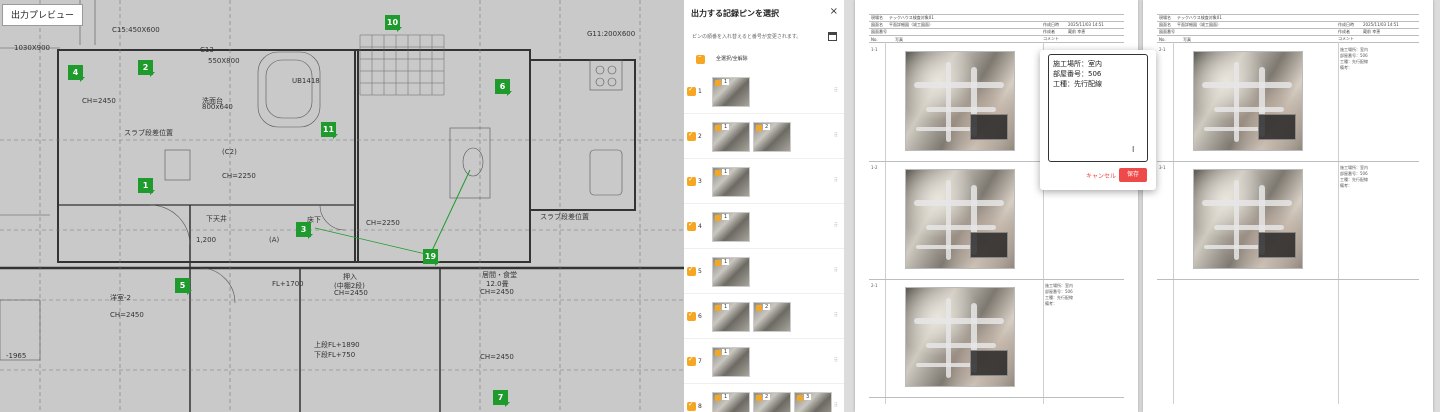 The height and width of the screenshot is (412, 1440). Describe the element at coordinates (430, 256) in the screenshot. I see `record-pin: 19` at that location.